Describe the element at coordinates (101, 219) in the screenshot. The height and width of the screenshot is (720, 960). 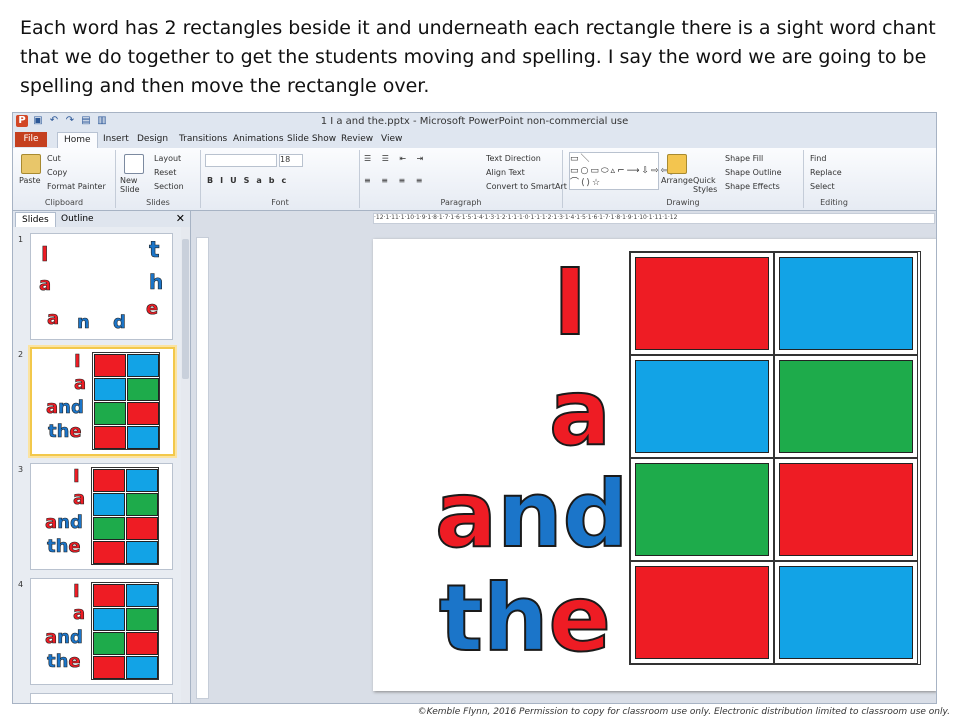
I see `slides-pane-tabs: Slides Outline ✕` at that location.